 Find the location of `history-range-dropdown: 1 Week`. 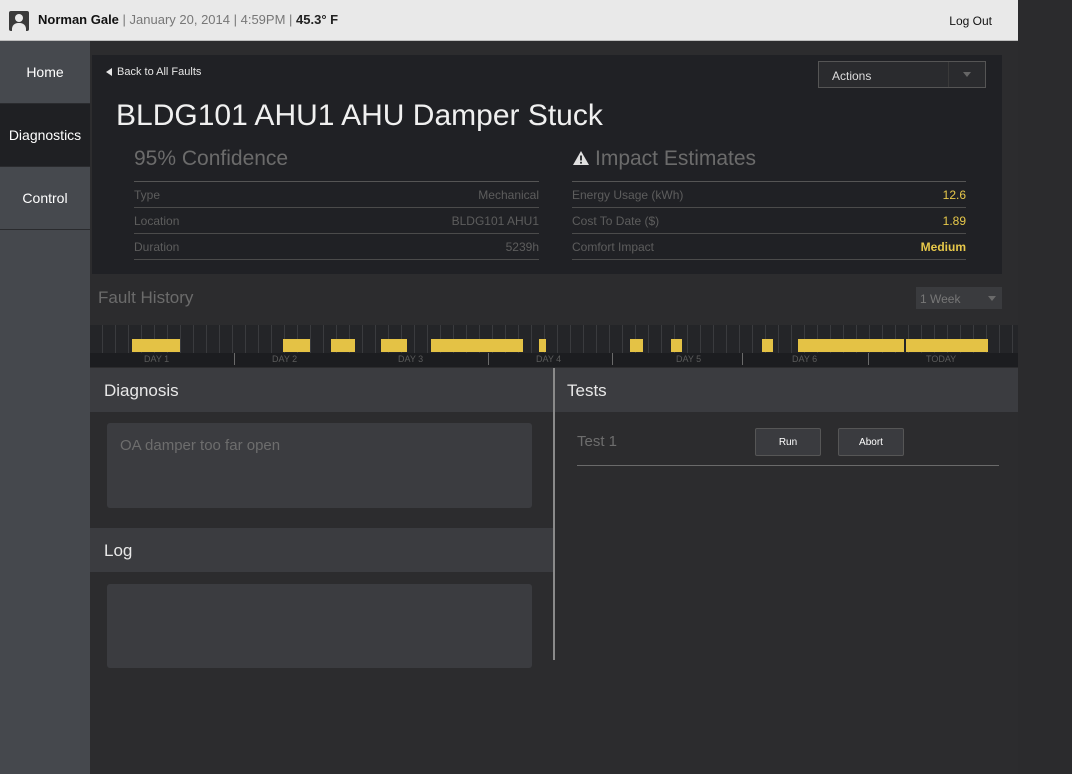

history-range-dropdown: 1 Week is located at coordinates (959, 298).